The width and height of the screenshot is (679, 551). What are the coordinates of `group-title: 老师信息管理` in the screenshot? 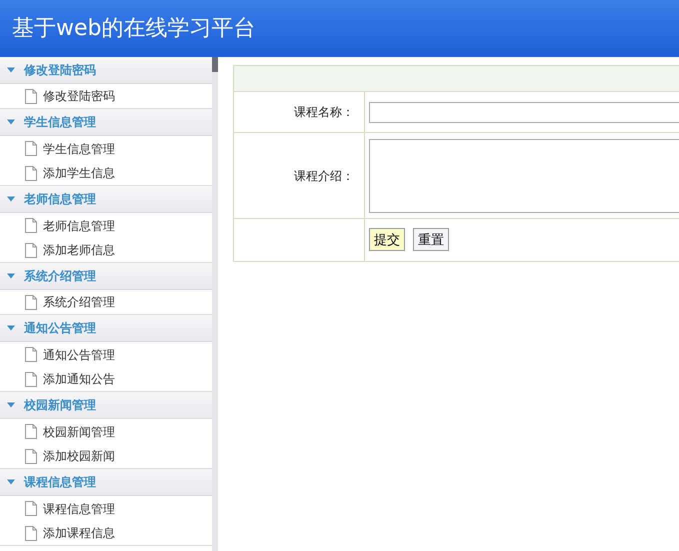 It's located at (60, 199).